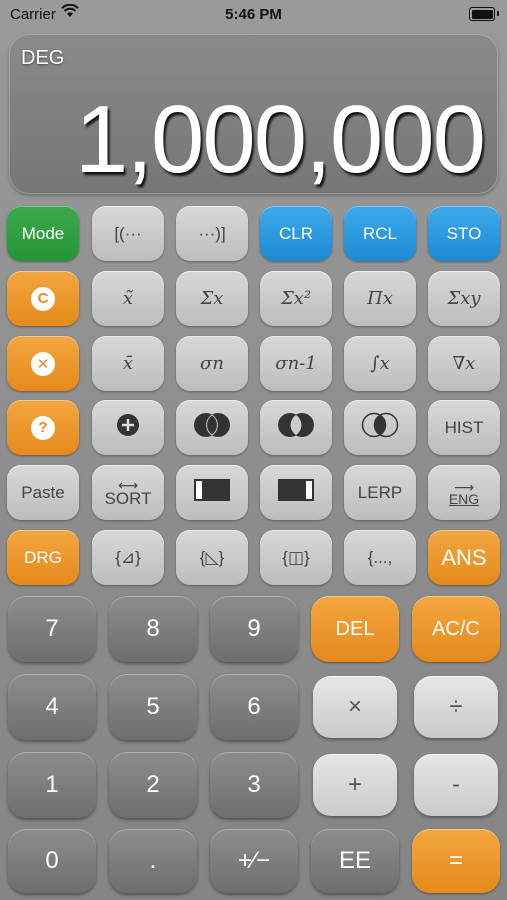 This screenshot has width=507, height=900. Describe the element at coordinates (355, 785) in the screenshot. I see `add-button: +` at that location.